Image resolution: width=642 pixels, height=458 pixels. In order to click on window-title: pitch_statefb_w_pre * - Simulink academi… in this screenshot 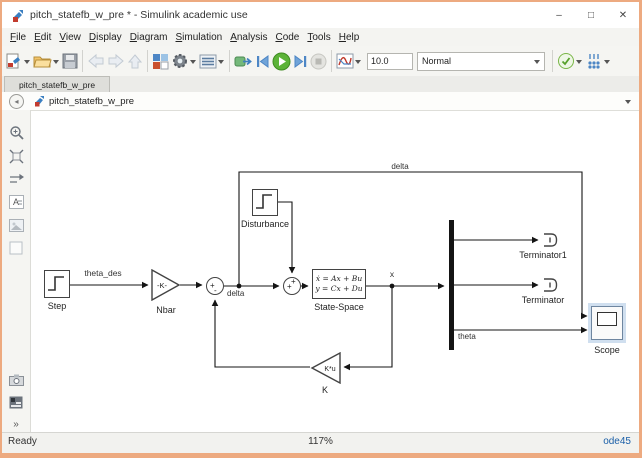, I will do `click(139, 15)`.